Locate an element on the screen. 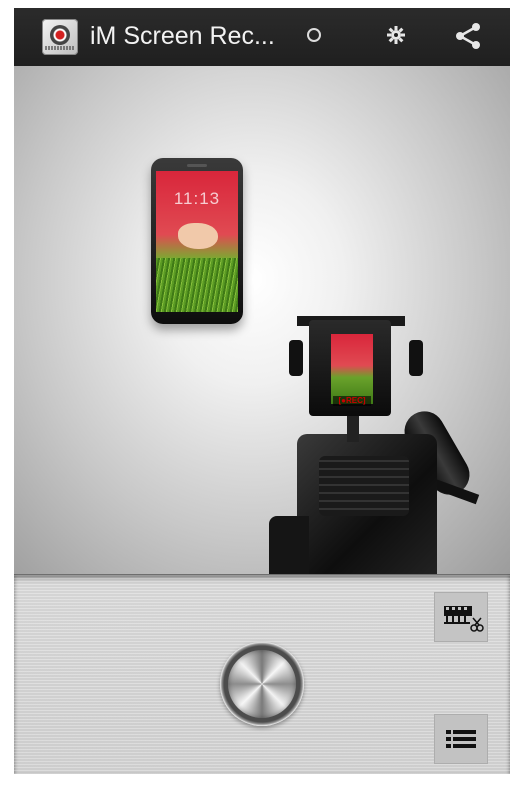  record-indicator-icon is located at coordinates (314, 35).